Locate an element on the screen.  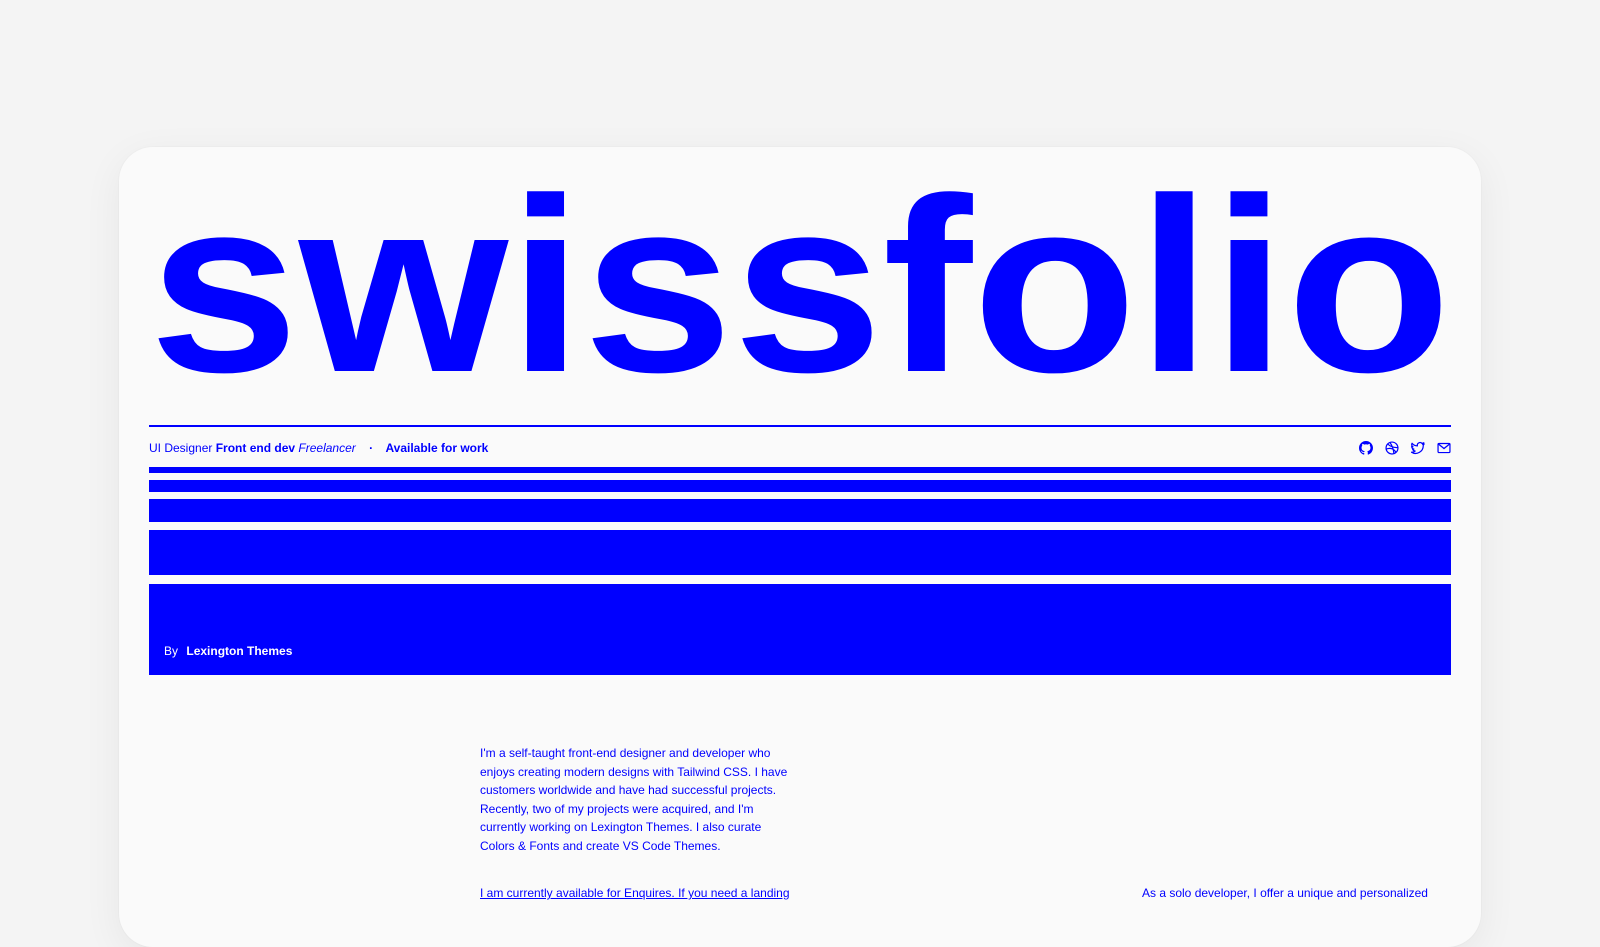
byline-prefix: By is located at coordinates (171, 651).